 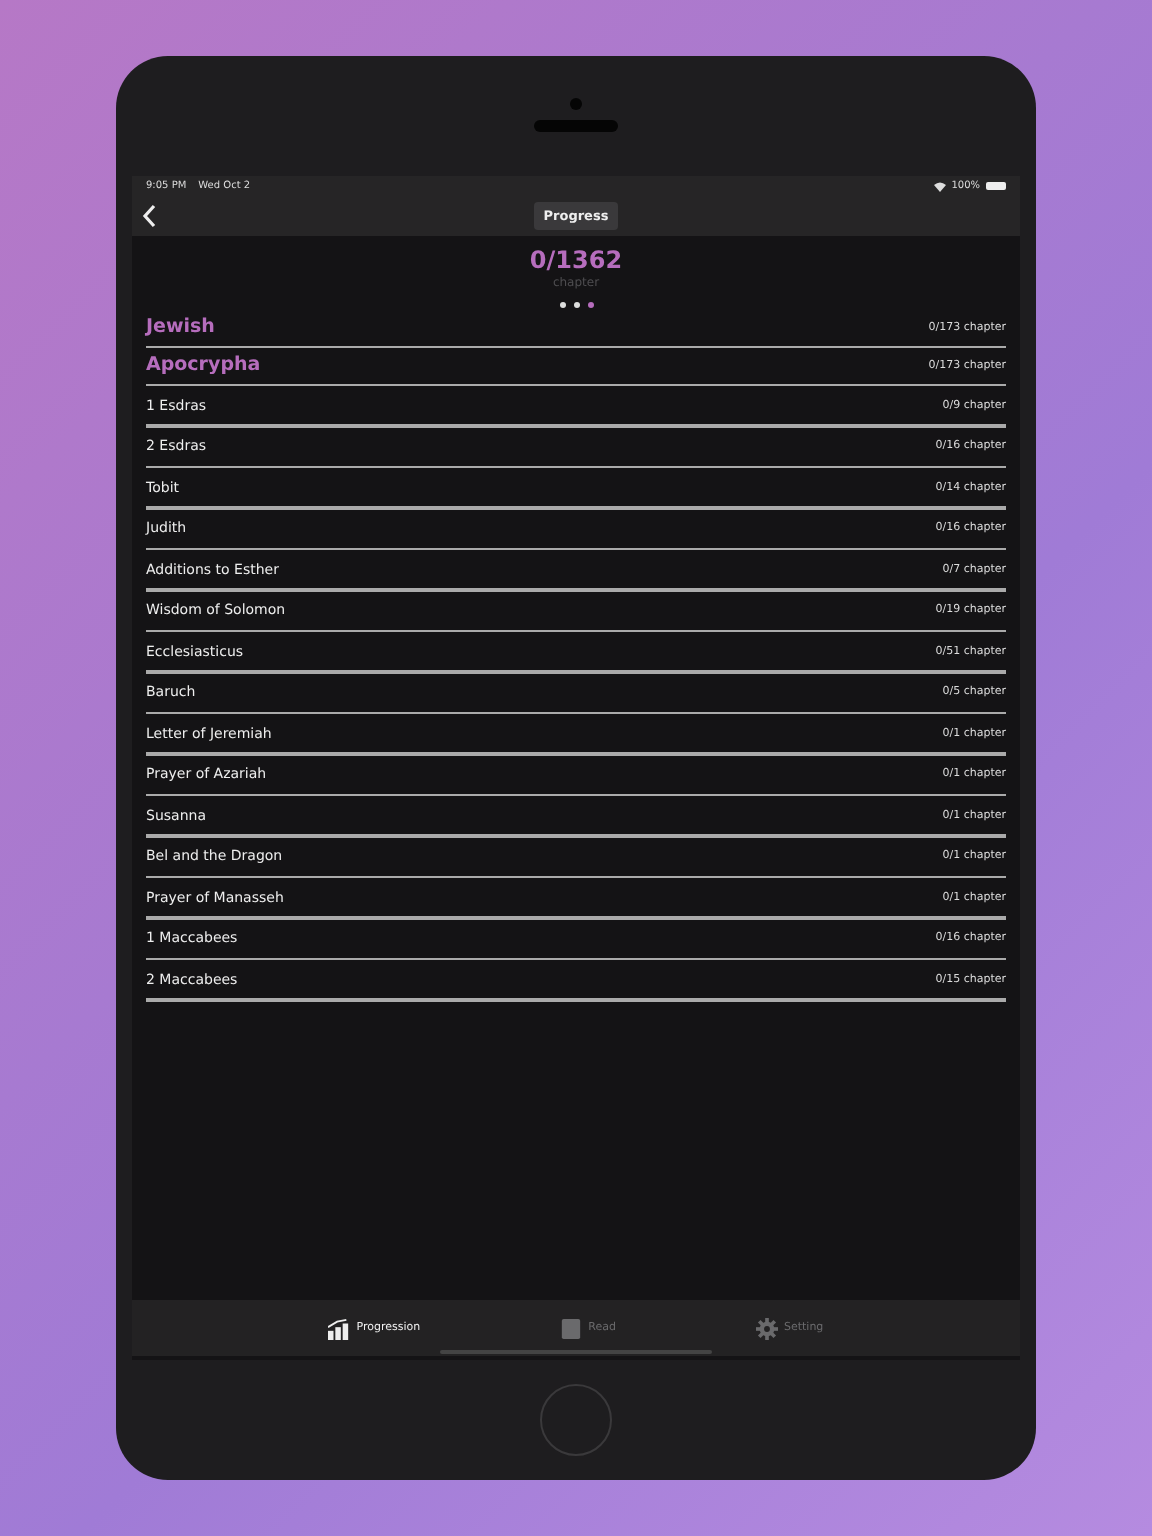 What do you see at coordinates (766, 1328) in the screenshot?
I see `settings-icon` at bounding box center [766, 1328].